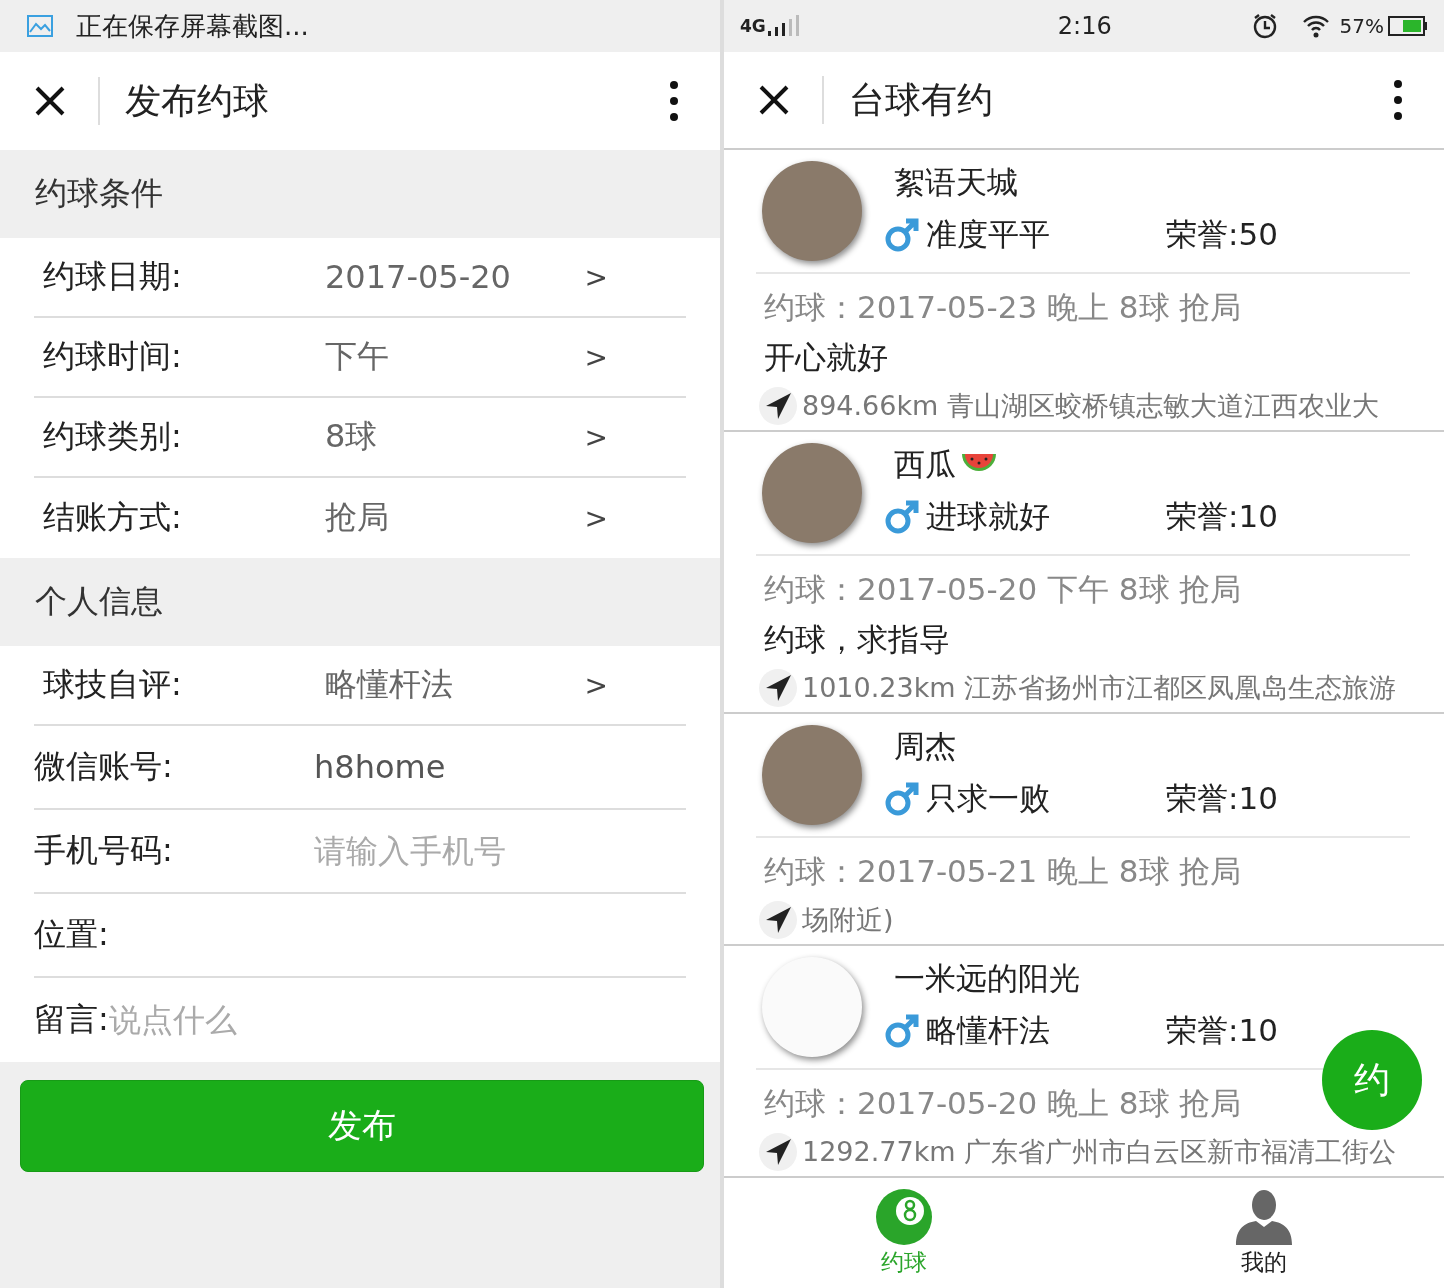 This screenshot has height=1288, width=1444. I want to click on page-title: 发布约球, so click(197, 100).